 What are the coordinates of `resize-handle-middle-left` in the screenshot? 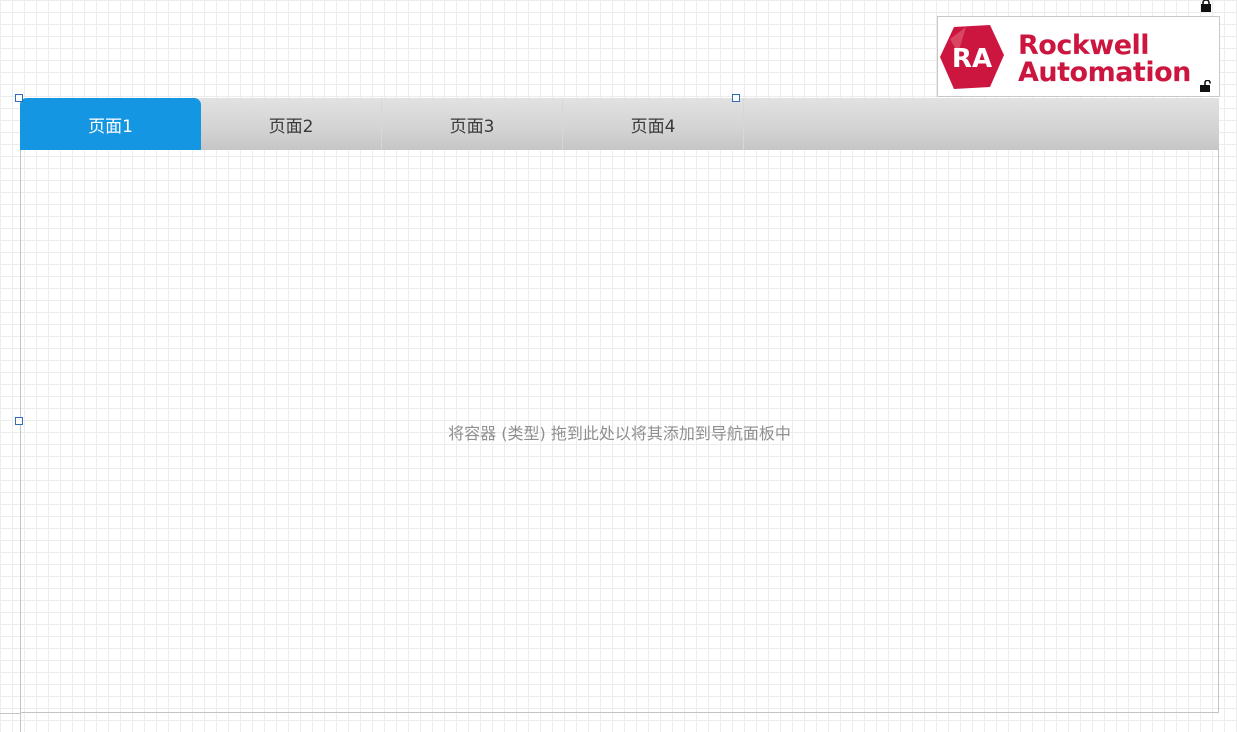 It's located at (19, 421).